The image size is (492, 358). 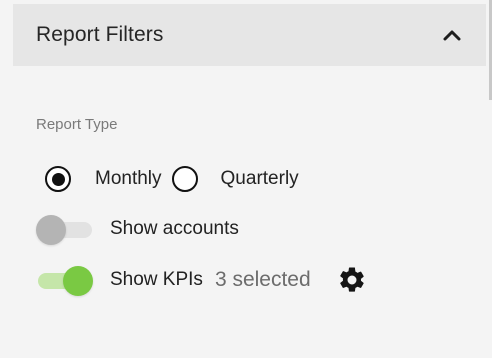 I want to click on show-accounts-label: Show accounts, so click(x=174, y=228).